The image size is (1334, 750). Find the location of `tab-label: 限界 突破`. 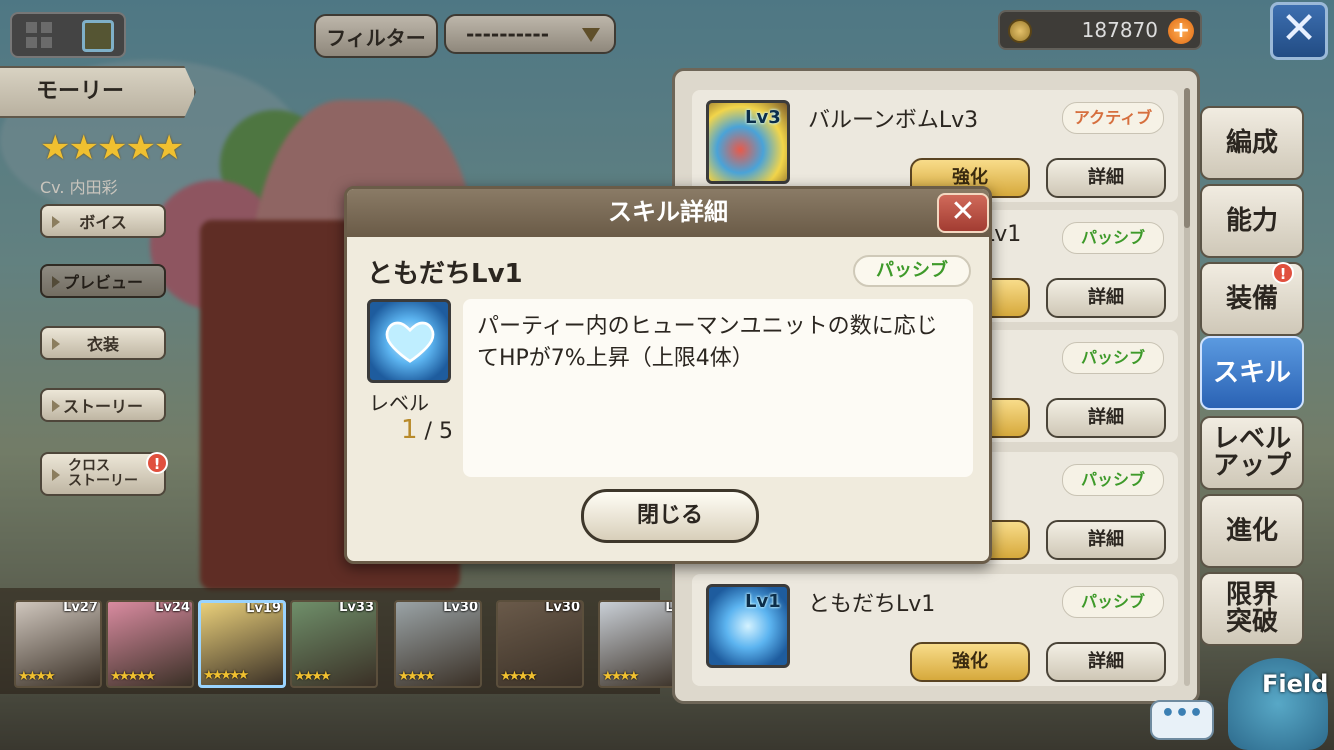

tab-label: 限界 突破 is located at coordinates (1251, 608).